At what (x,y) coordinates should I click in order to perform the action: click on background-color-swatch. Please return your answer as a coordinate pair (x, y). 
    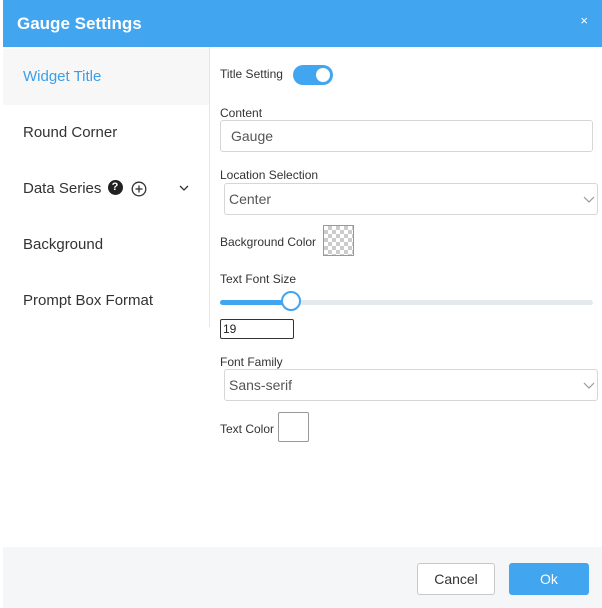
    Looking at the image, I should click on (338, 240).